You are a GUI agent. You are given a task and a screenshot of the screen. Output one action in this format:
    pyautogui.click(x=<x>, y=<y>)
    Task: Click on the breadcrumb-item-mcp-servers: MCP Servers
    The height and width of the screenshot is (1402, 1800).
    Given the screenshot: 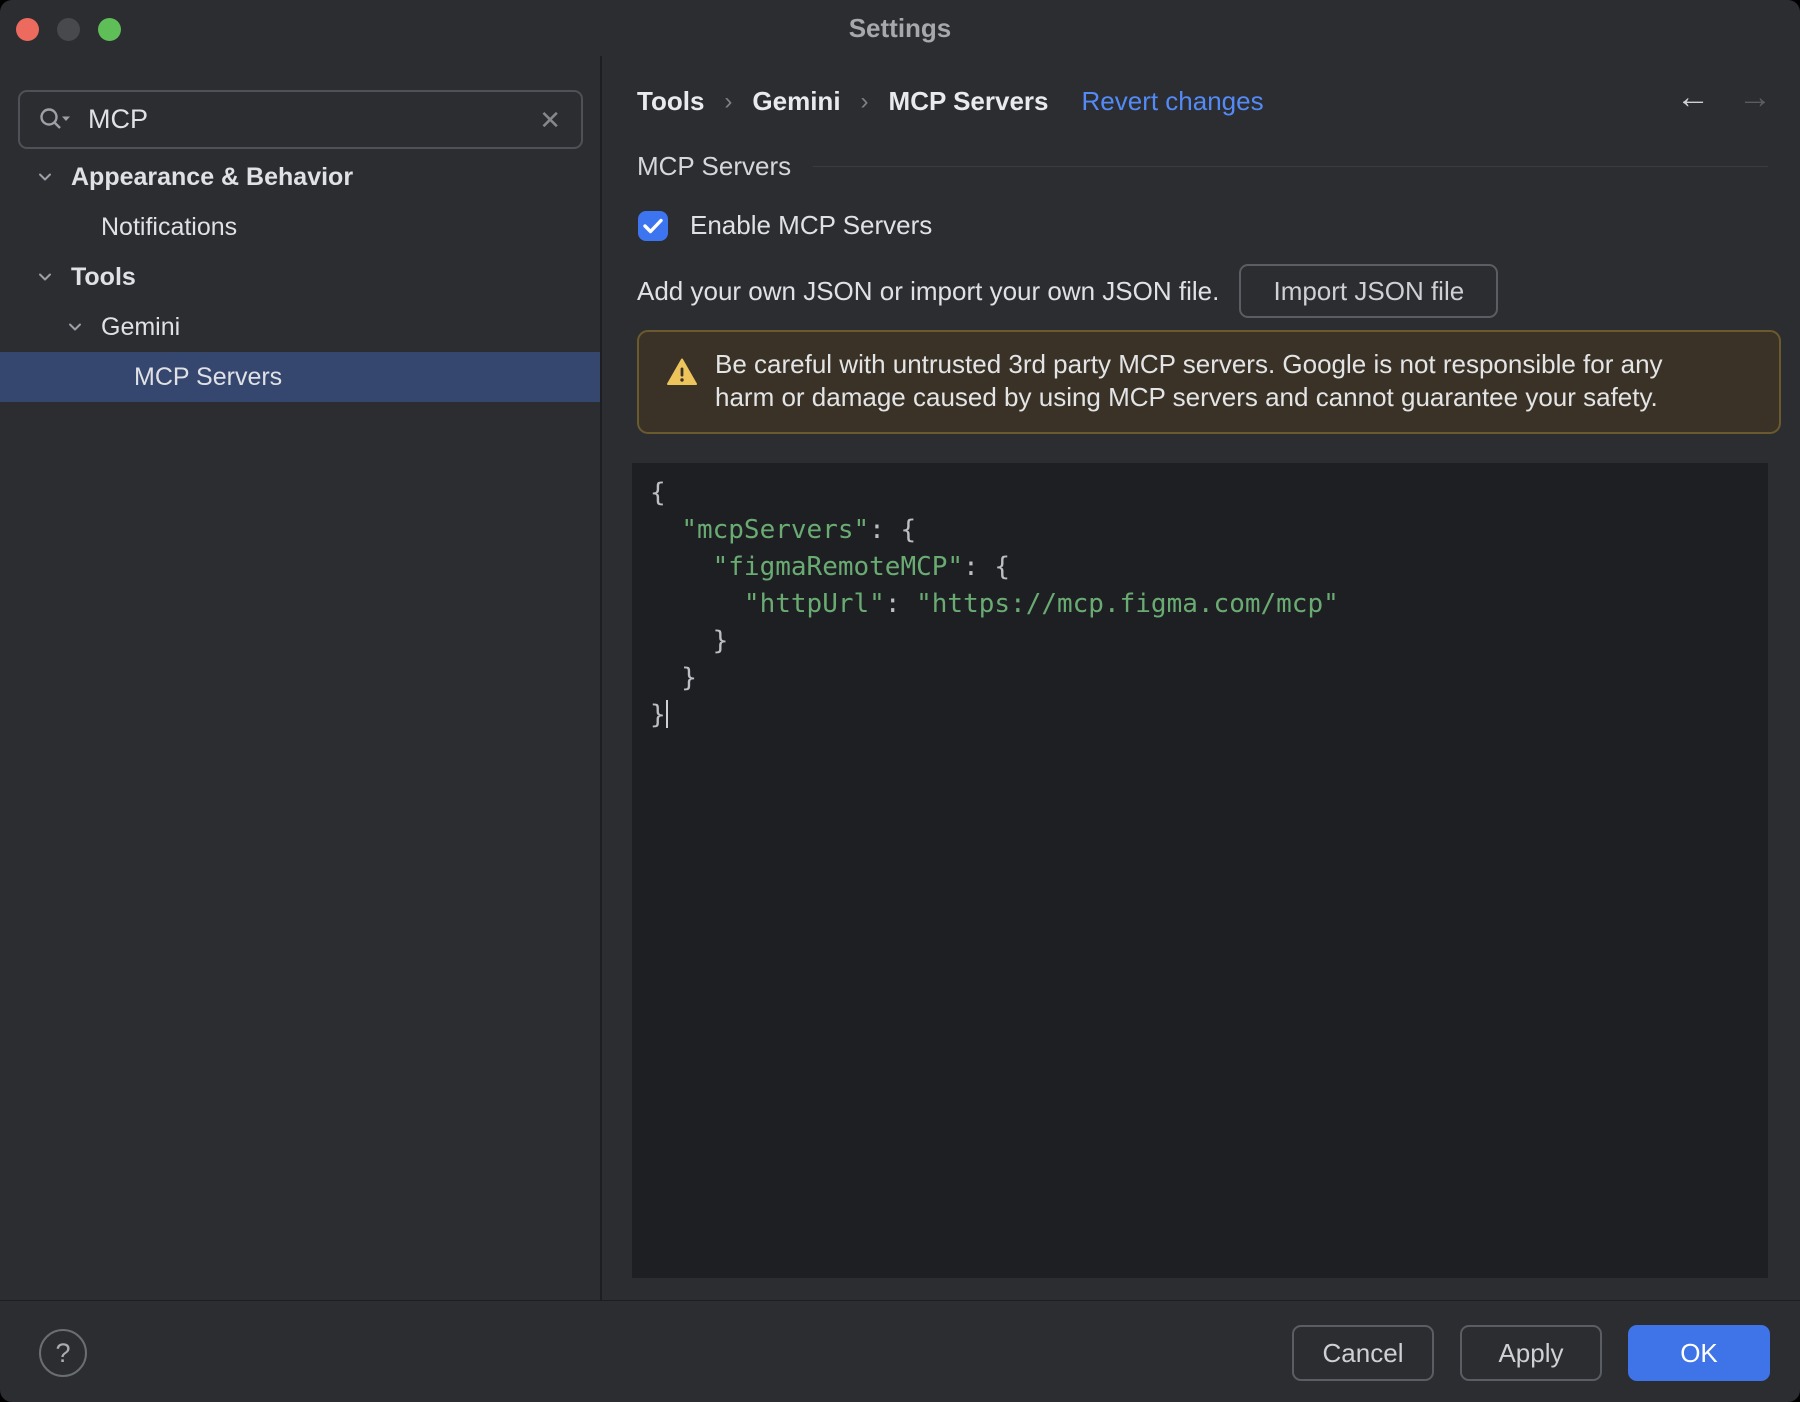 What is the action you would take?
    pyautogui.click(x=969, y=101)
    